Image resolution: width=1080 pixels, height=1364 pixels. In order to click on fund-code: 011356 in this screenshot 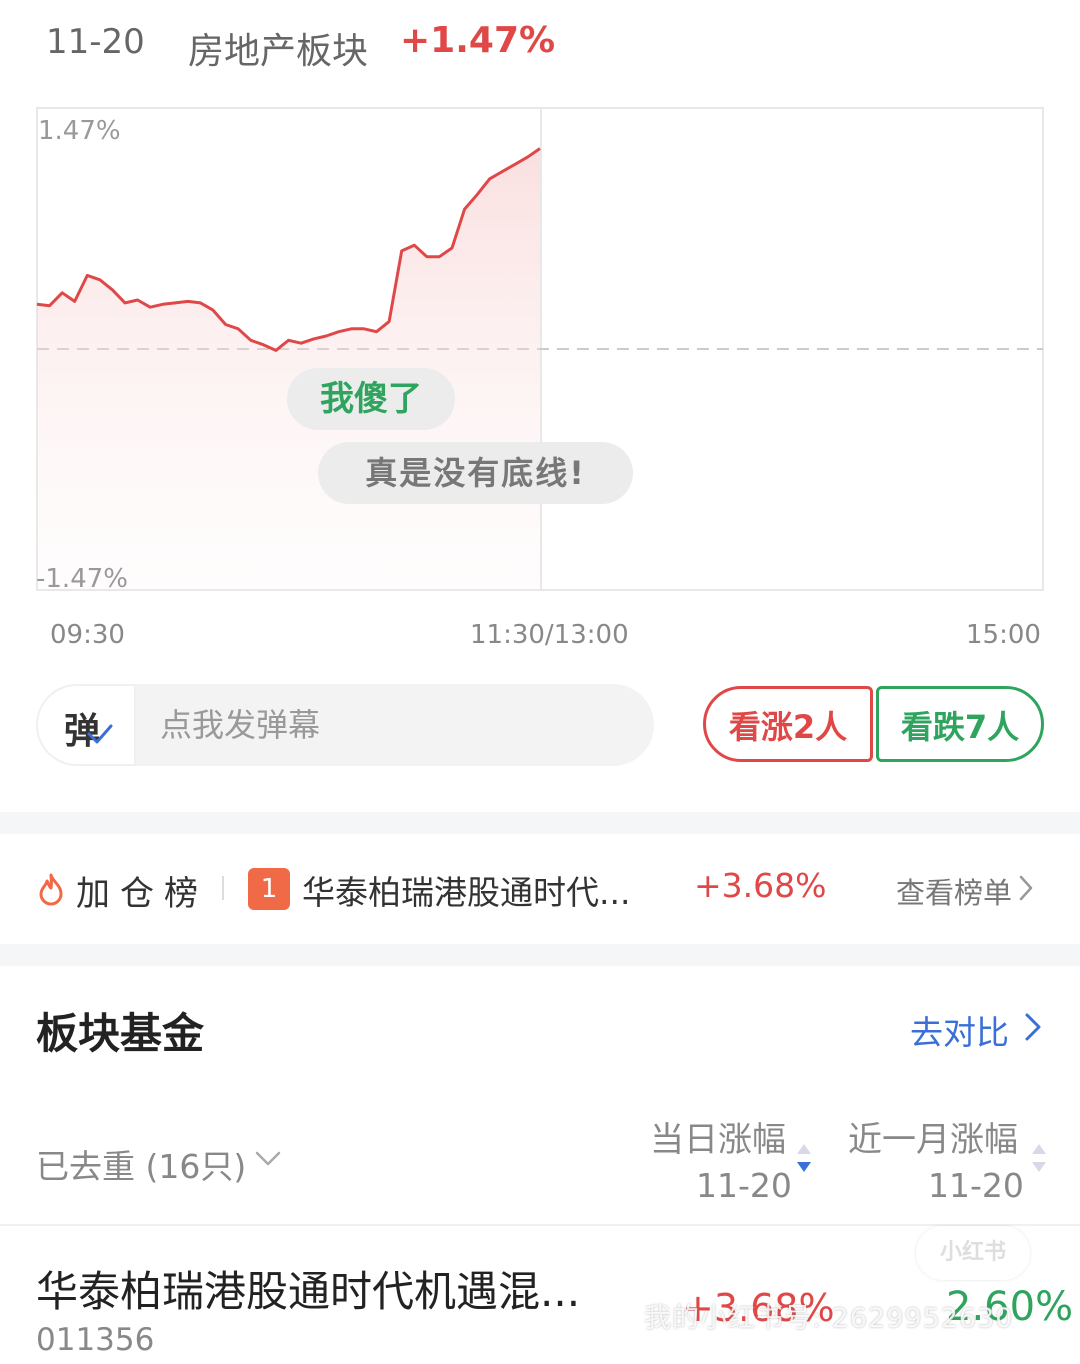, I will do `click(95, 1340)`.